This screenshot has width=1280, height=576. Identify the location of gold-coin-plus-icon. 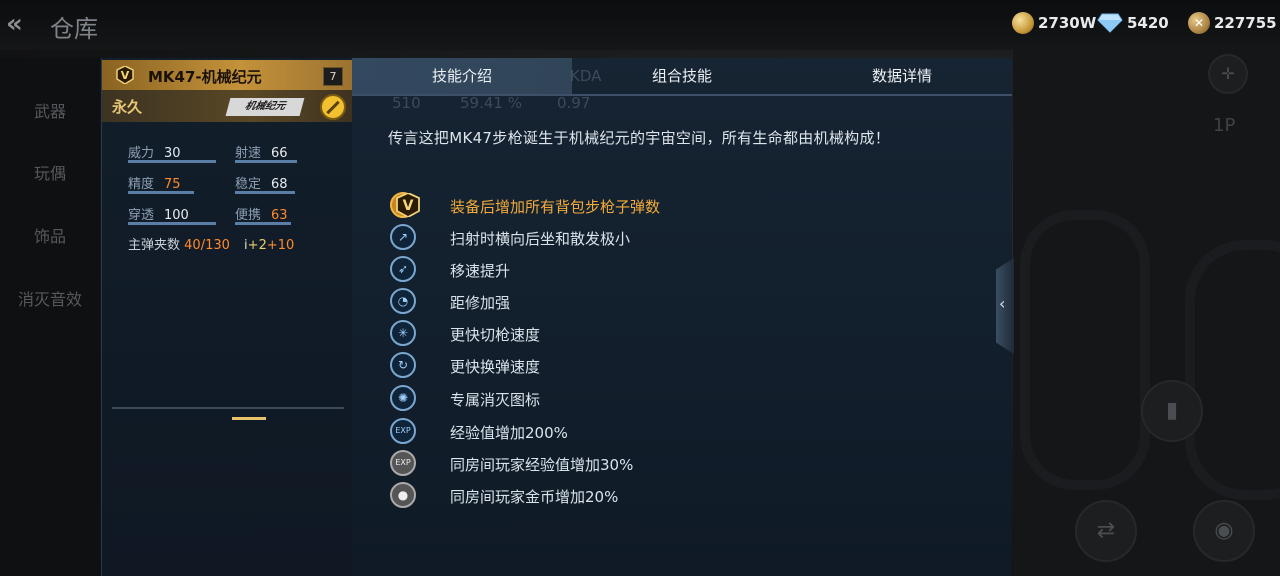
(1023, 23).